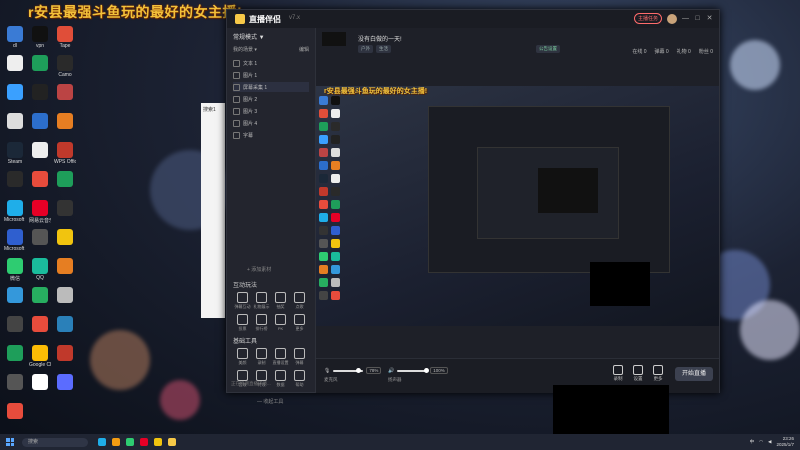 This screenshot has height=450, width=800. I want to click on desktop-icon: Tape, so click(65, 37).